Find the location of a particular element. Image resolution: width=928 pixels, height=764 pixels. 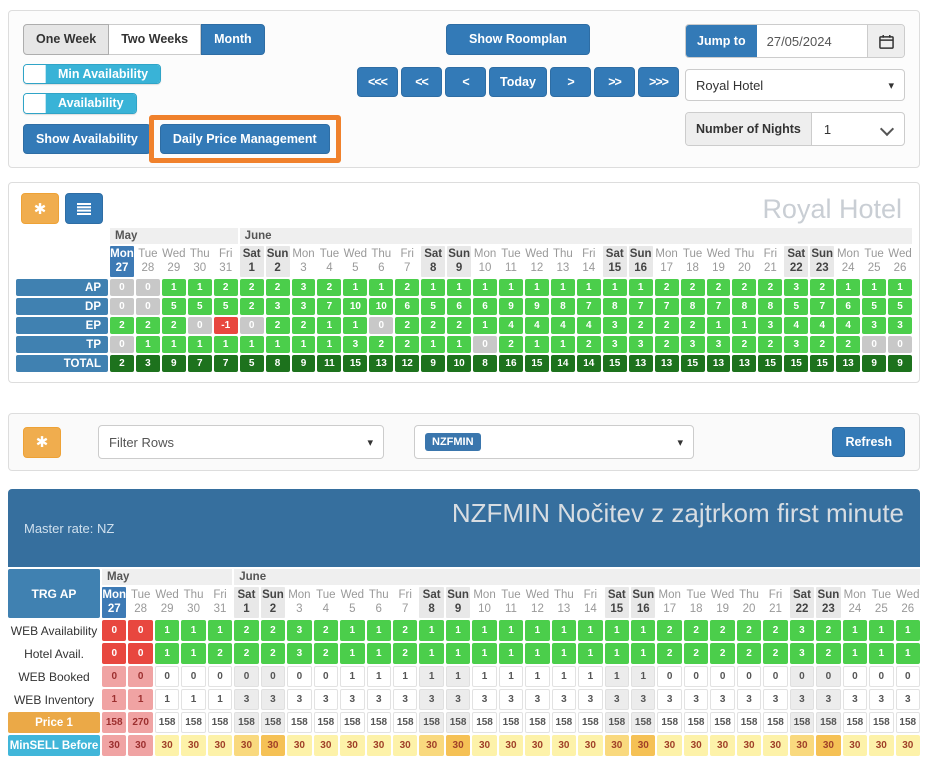

jump-to-button: Jump to is located at coordinates (721, 41).